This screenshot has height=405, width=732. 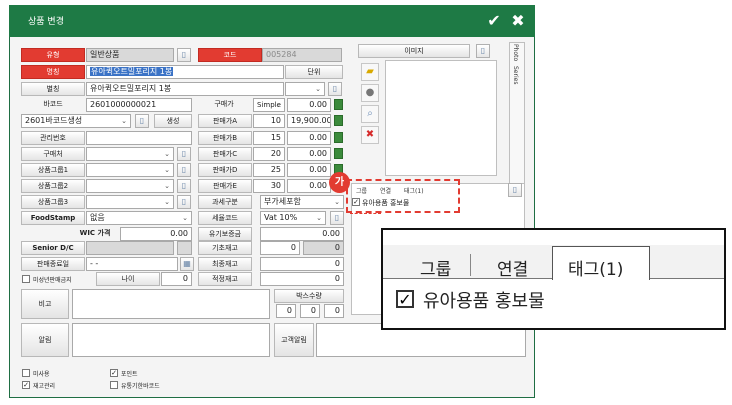 I want to click on senior-select, so click(x=130, y=248).